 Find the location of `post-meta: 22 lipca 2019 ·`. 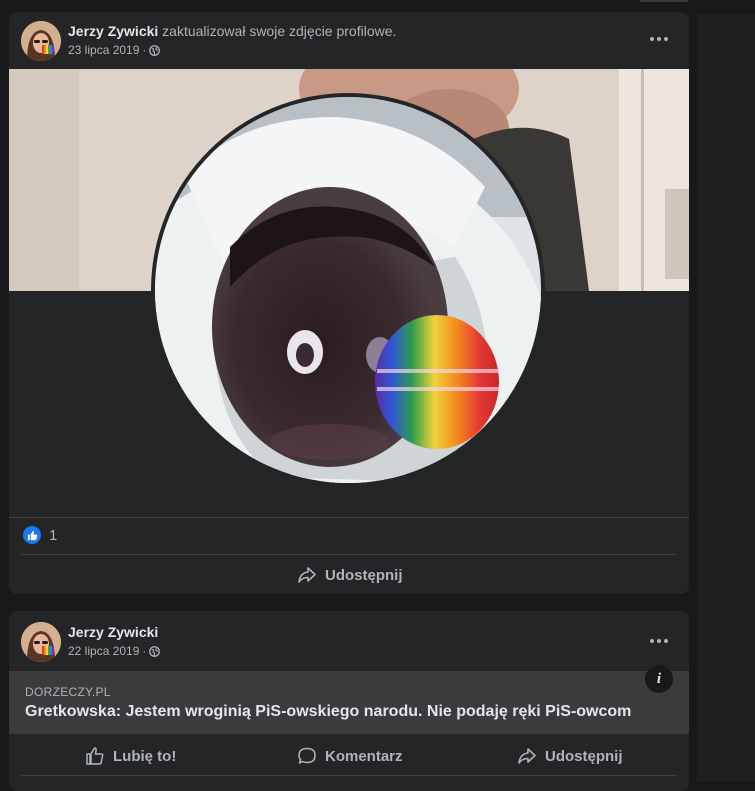

post-meta: 22 lipca 2019 · is located at coordinates (114, 651).